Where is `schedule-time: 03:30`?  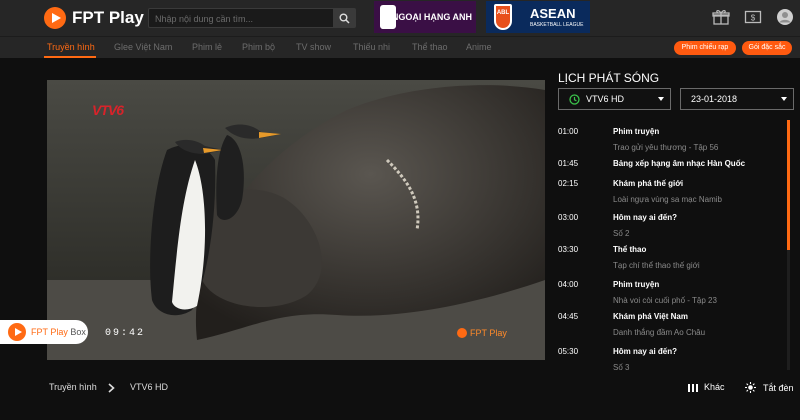
schedule-time: 03:30 is located at coordinates (568, 249).